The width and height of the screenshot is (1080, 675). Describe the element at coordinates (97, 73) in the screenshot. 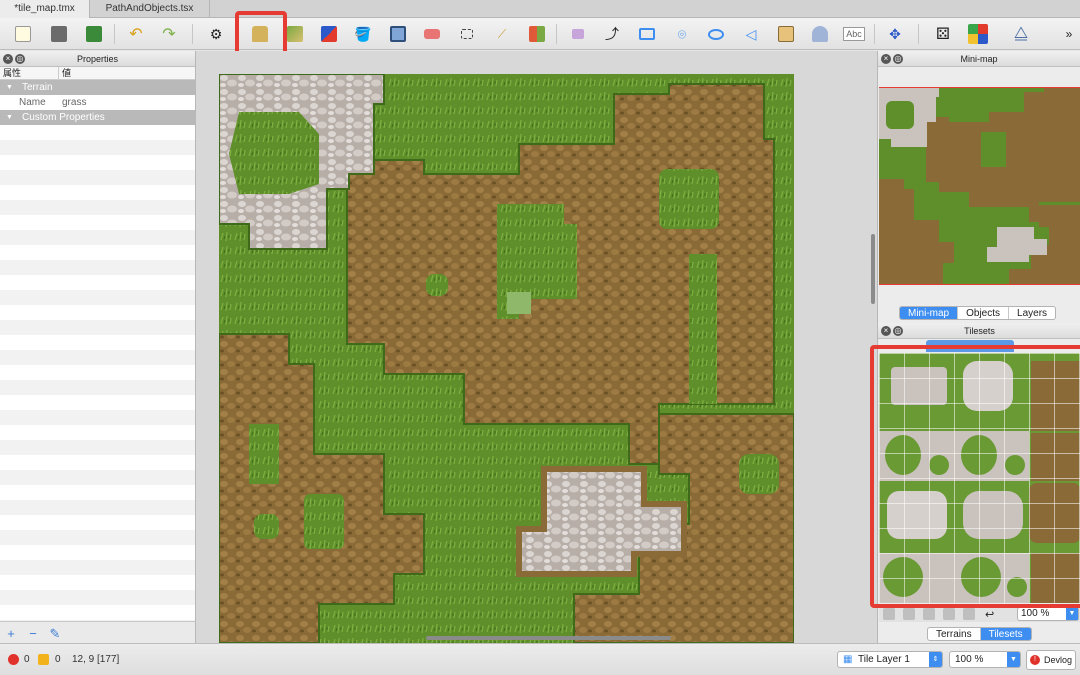

I see `properties-column-header: 属性 値` at that location.